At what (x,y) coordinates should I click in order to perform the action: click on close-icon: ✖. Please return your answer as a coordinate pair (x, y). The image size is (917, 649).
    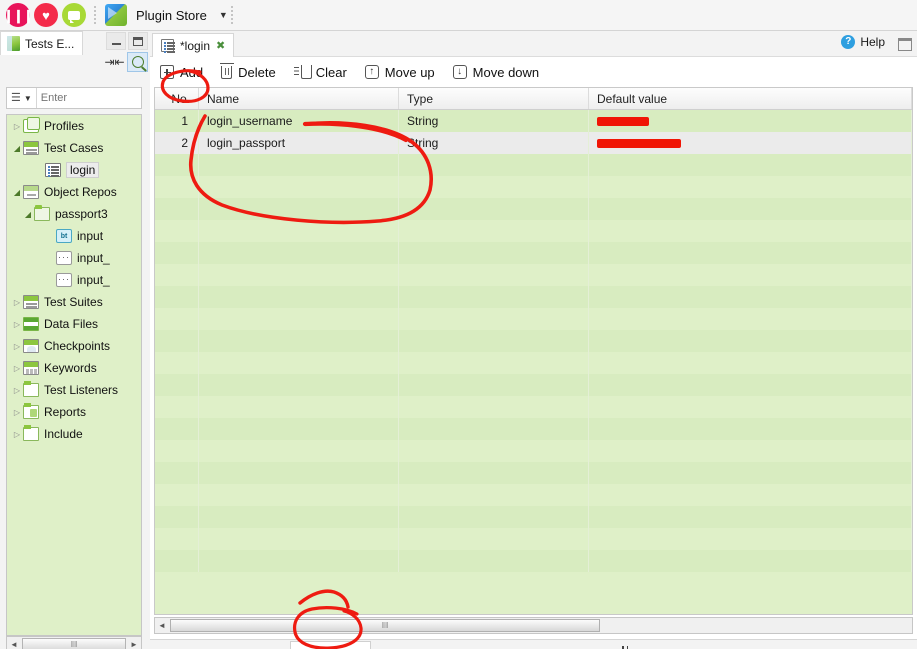
    Looking at the image, I should click on (220, 45).